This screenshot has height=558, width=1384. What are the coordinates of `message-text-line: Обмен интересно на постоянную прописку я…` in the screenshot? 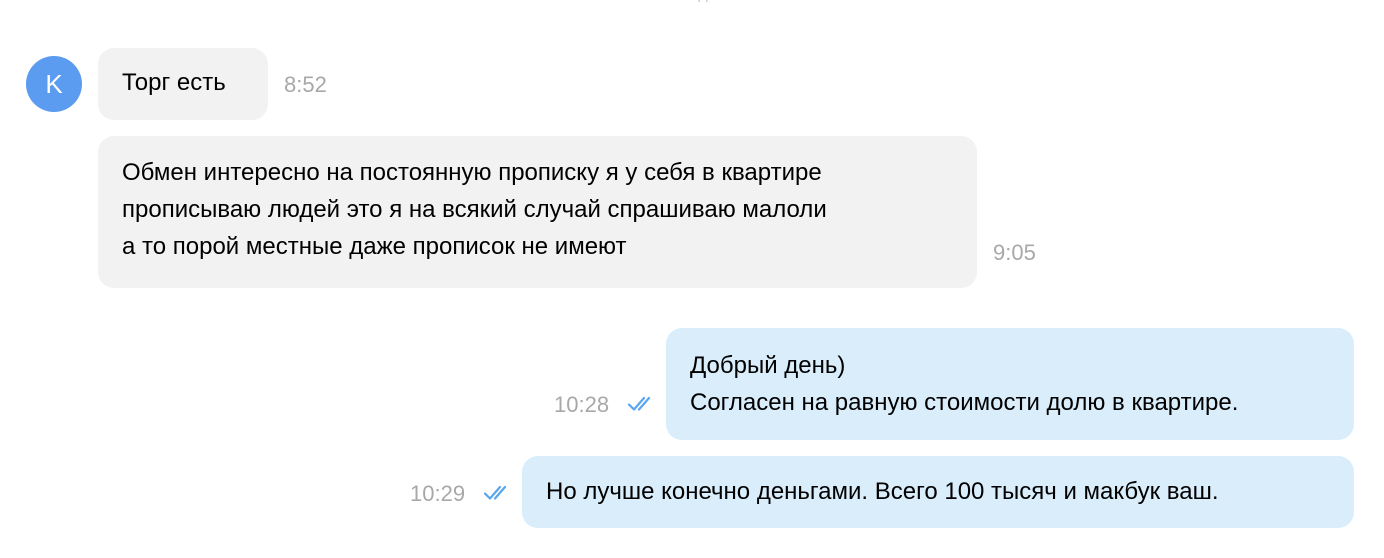 It's located at (472, 172).